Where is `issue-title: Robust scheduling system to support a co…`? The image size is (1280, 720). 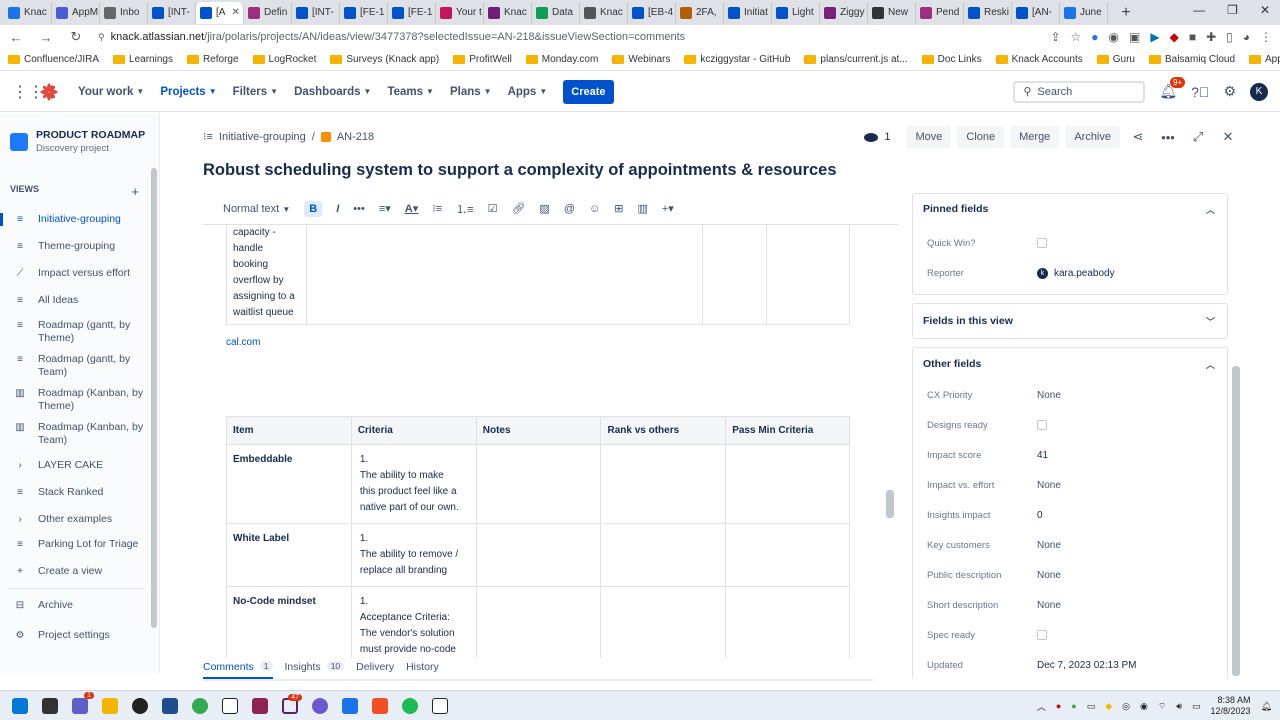 issue-title: Robust scheduling system to support a co… is located at coordinates (520, 170).